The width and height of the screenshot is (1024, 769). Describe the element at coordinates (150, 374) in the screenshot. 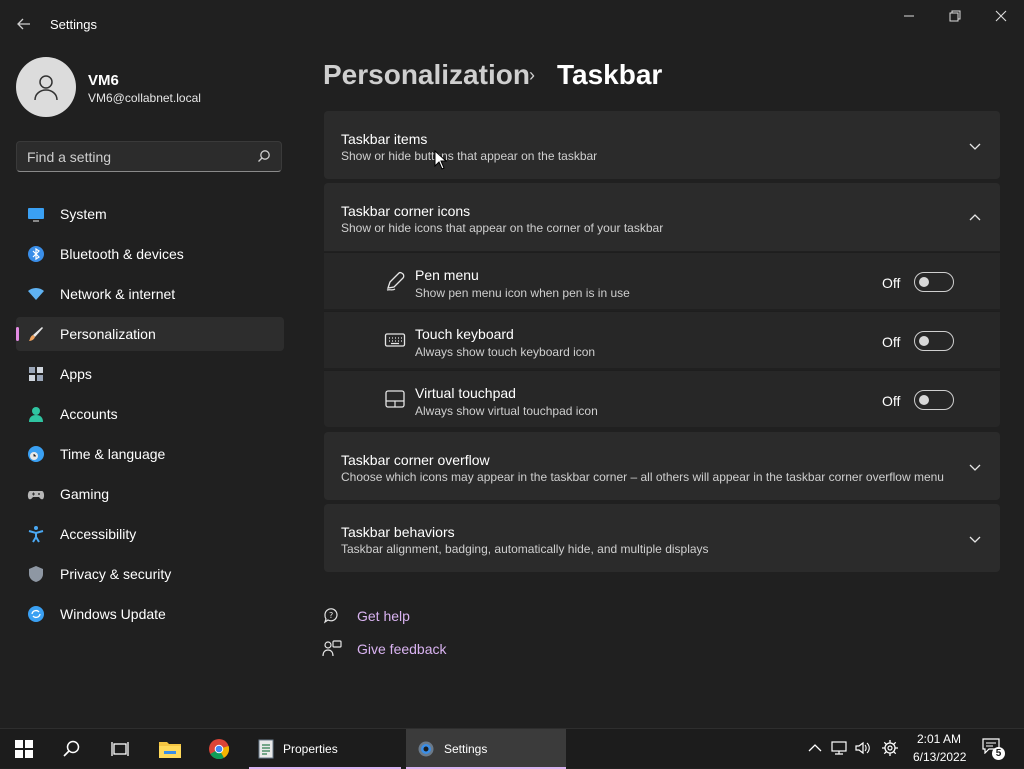

I see `sidebar-item-apps: Apps` at that location.